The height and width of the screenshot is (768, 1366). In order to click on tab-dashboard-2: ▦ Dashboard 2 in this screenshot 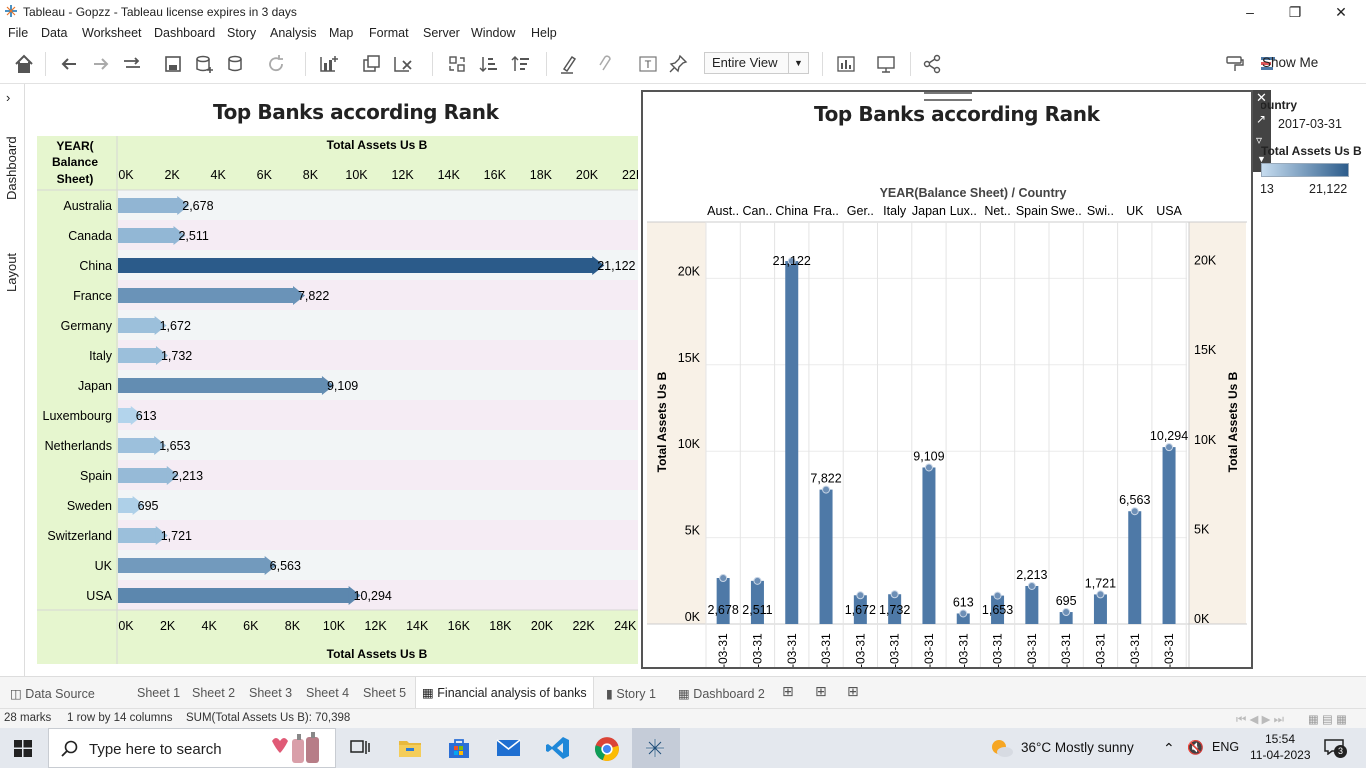, I will do `click(721, 693)`.